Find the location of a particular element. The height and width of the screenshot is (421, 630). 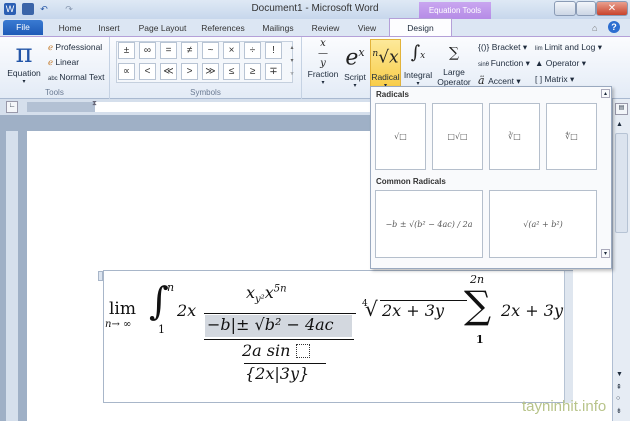

equation-handle-icon is located at coordinates (100, 276).